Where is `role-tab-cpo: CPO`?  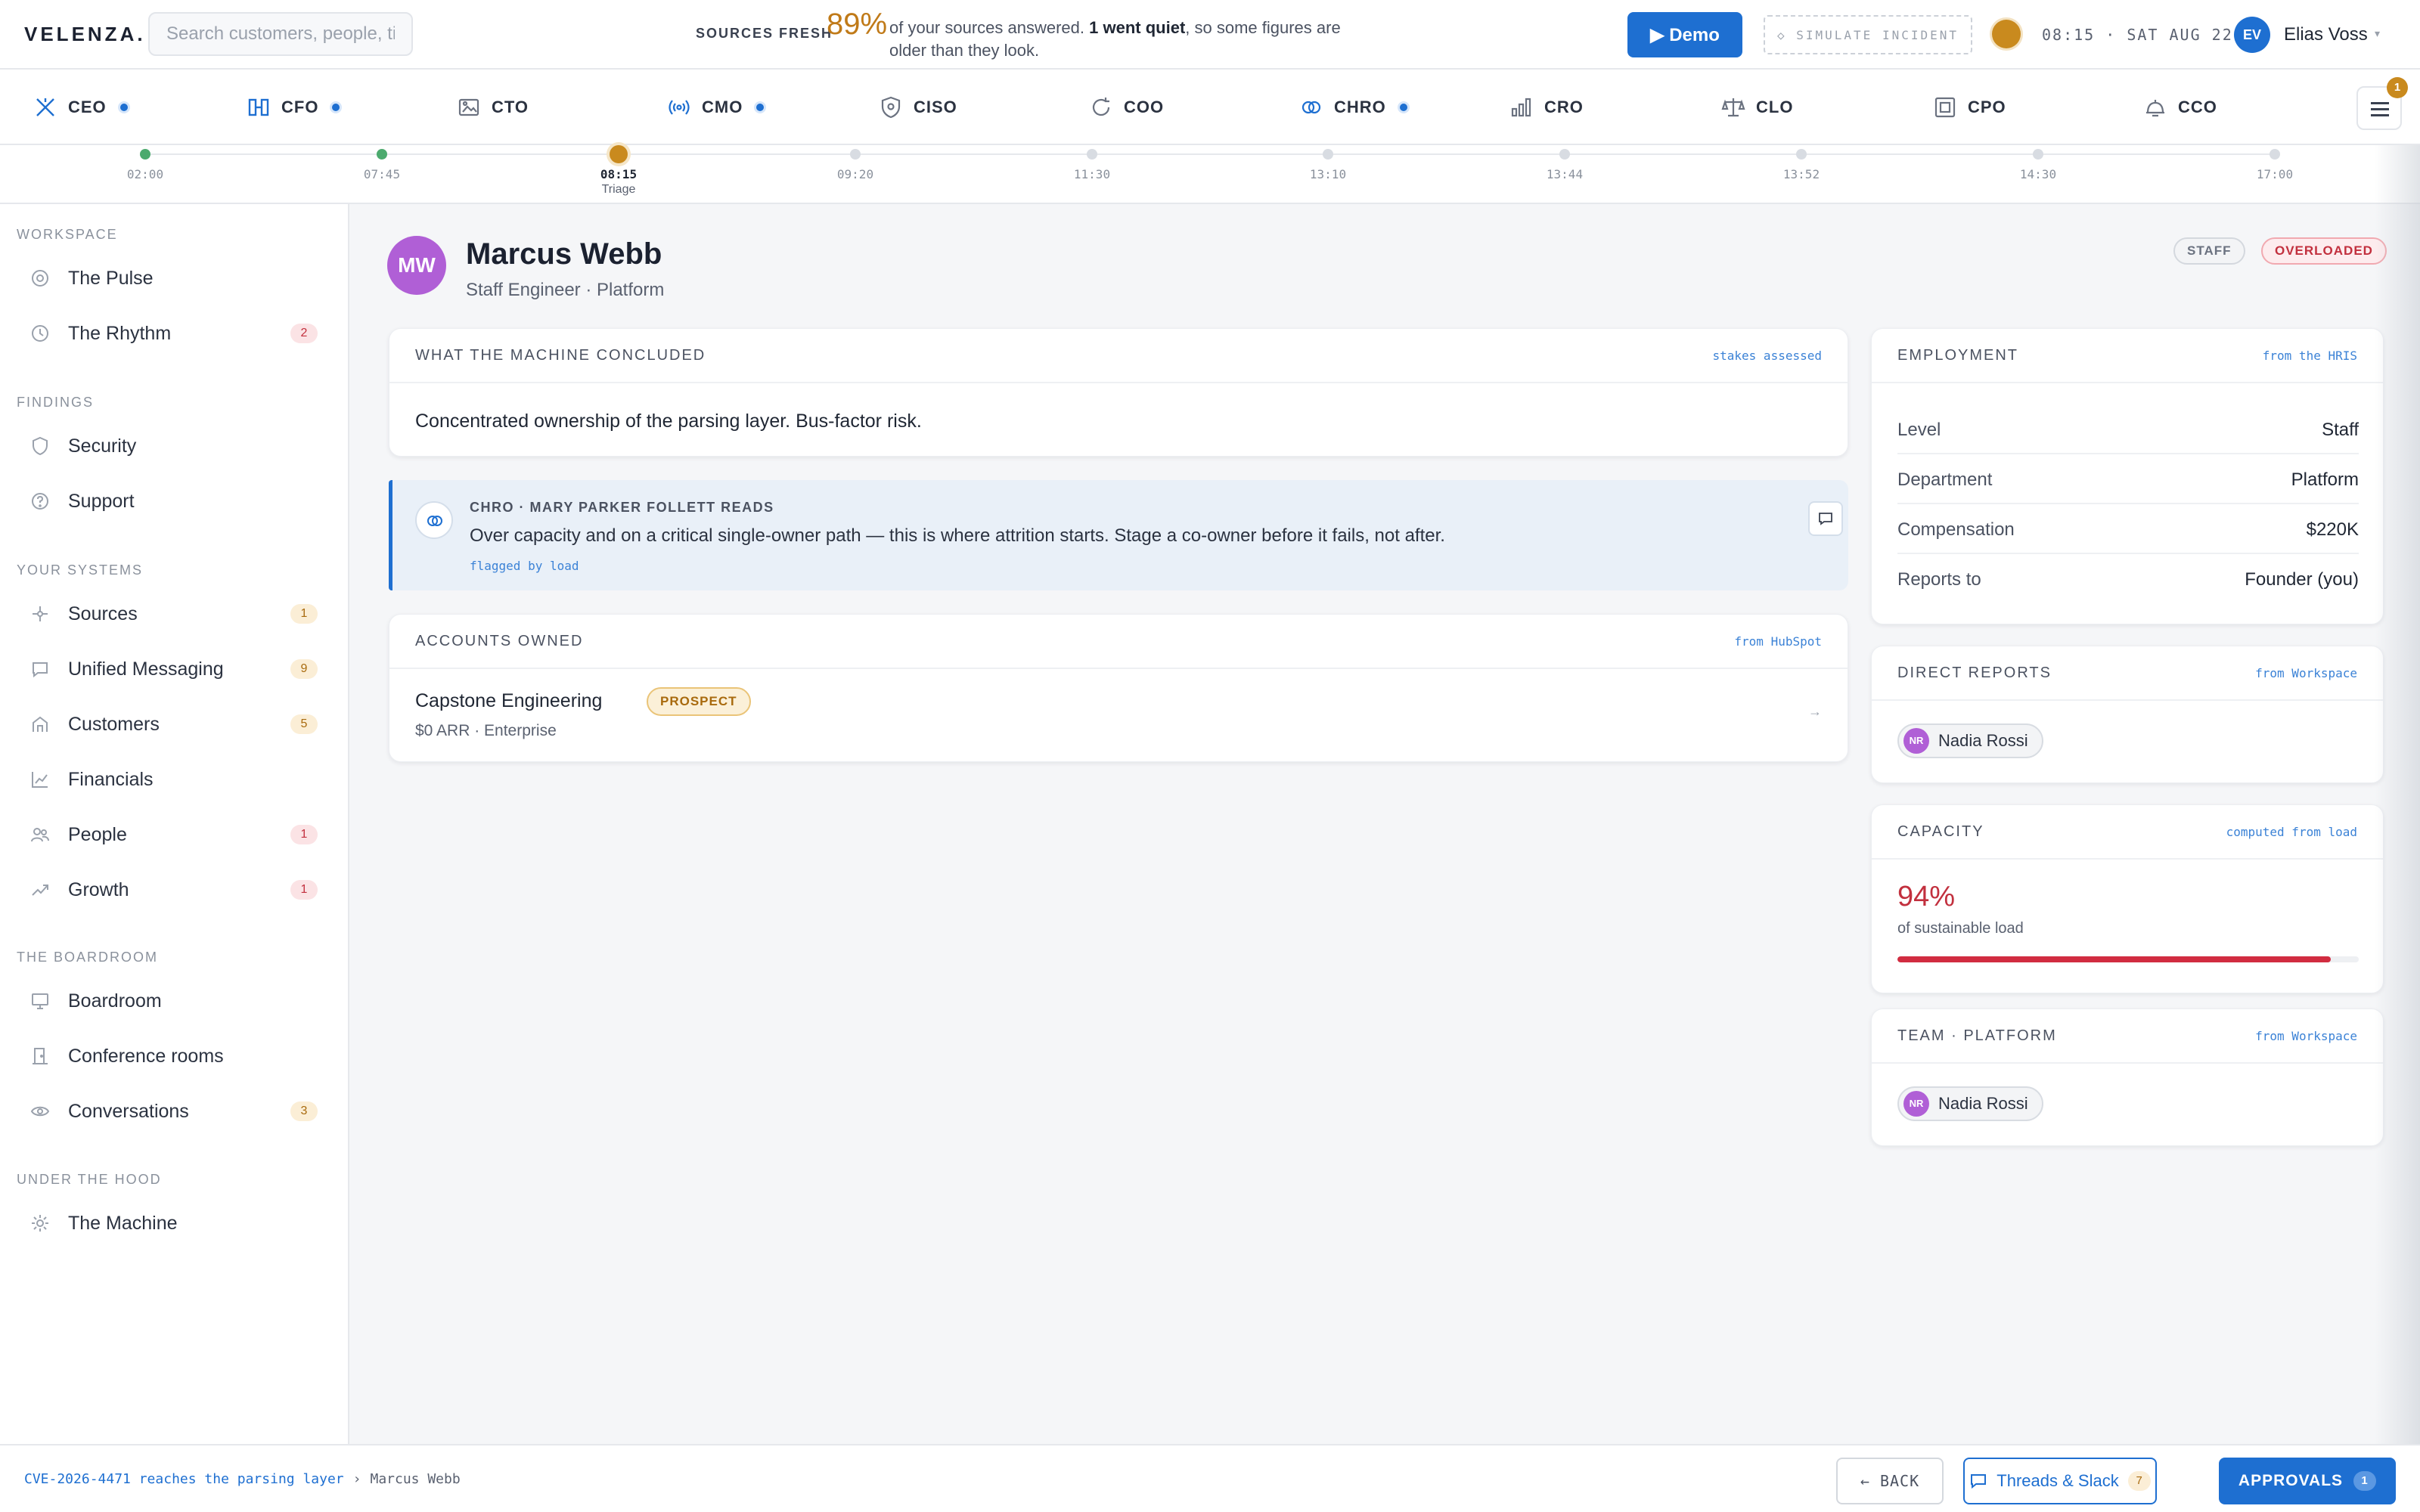
role-tab-cpo: CPO is located at coordinates (1969, 107).